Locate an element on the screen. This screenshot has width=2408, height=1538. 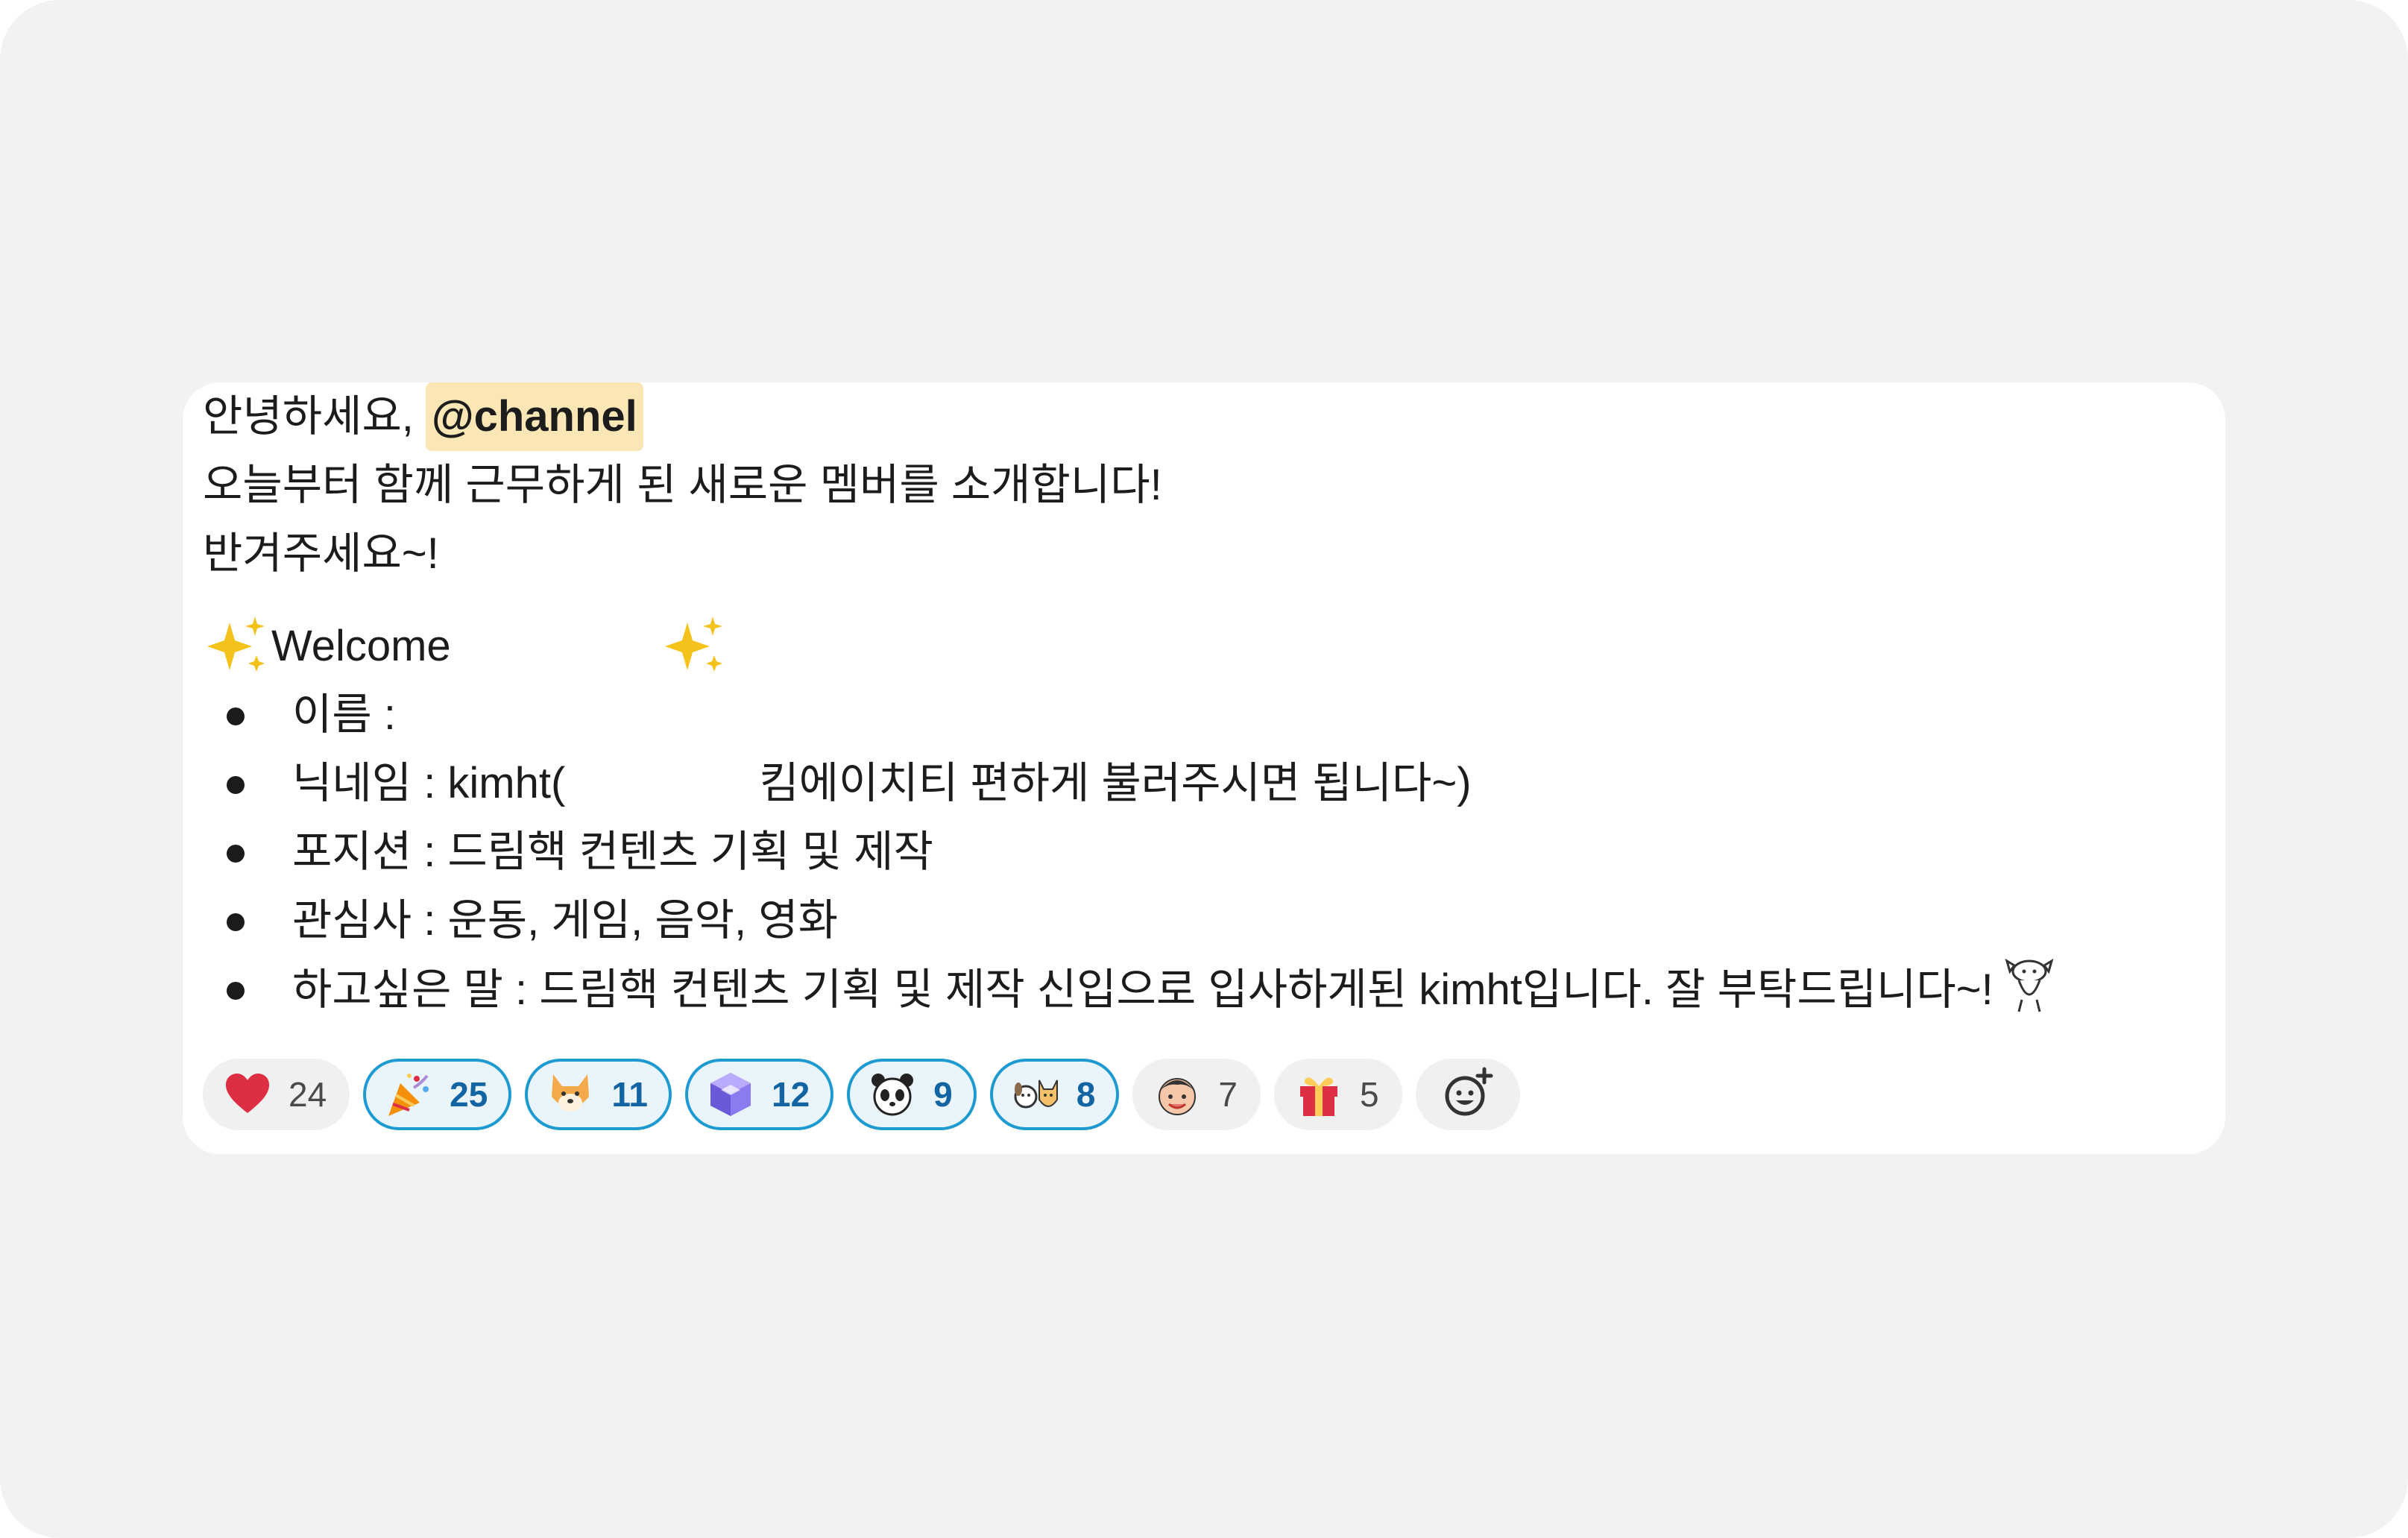
list-item-text: 포지션 : 드림핵 컨텐츠 기획 및 제작 is located at coordinates (612, 852).